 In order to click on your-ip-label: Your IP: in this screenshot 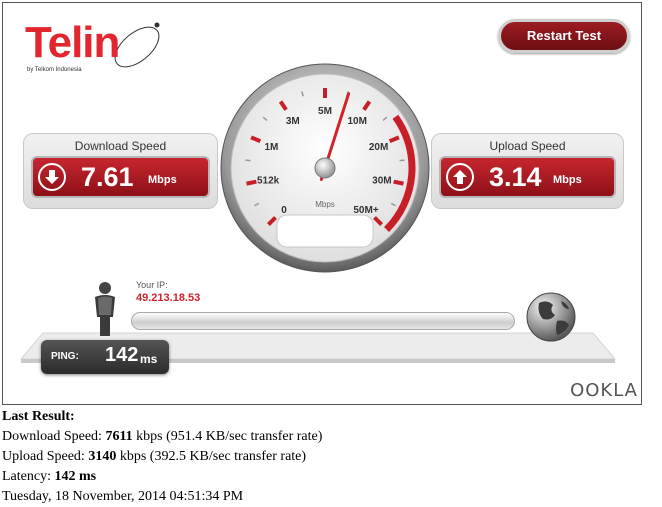, I will do `click(152, 285)`.